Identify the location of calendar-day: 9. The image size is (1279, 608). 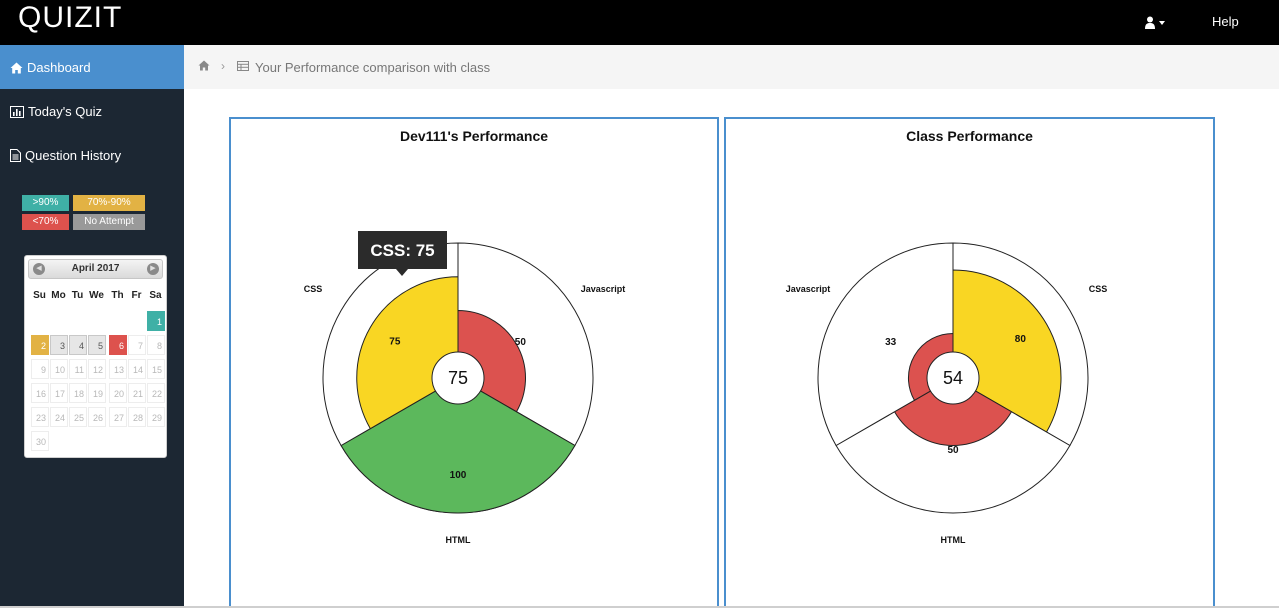
(40, 369).